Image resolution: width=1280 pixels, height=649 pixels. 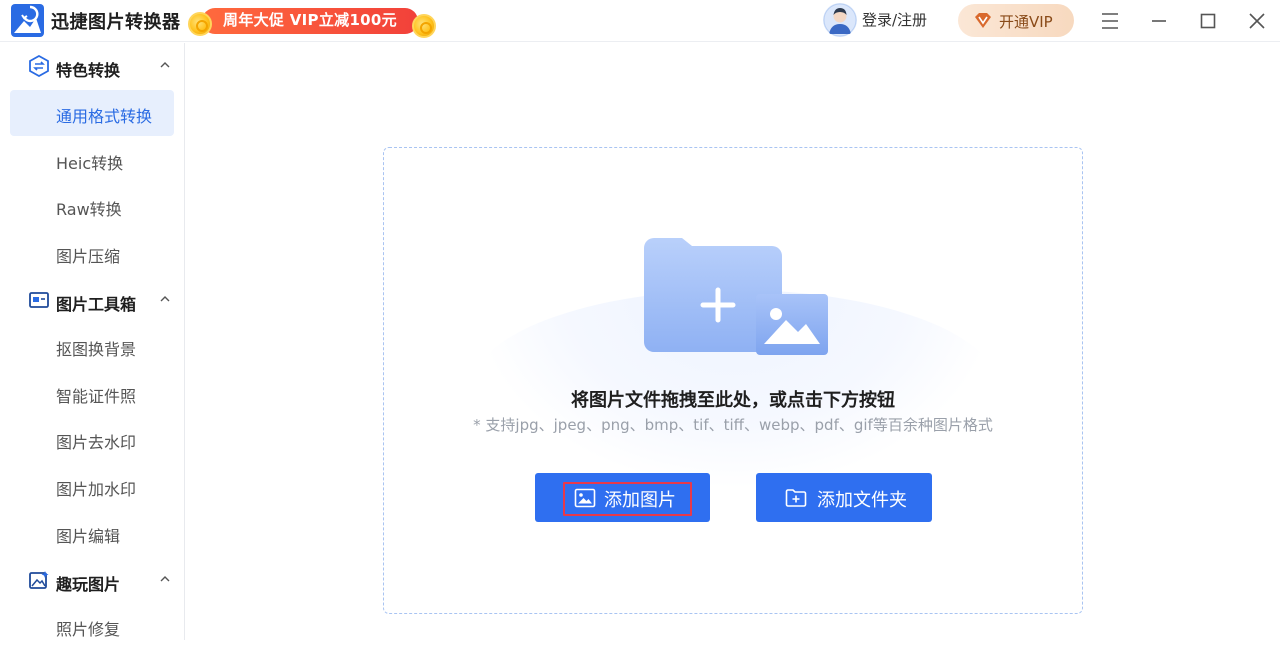 I want to click on sidebar-item-label: 抠图换背景, so click(x=96, y=349).